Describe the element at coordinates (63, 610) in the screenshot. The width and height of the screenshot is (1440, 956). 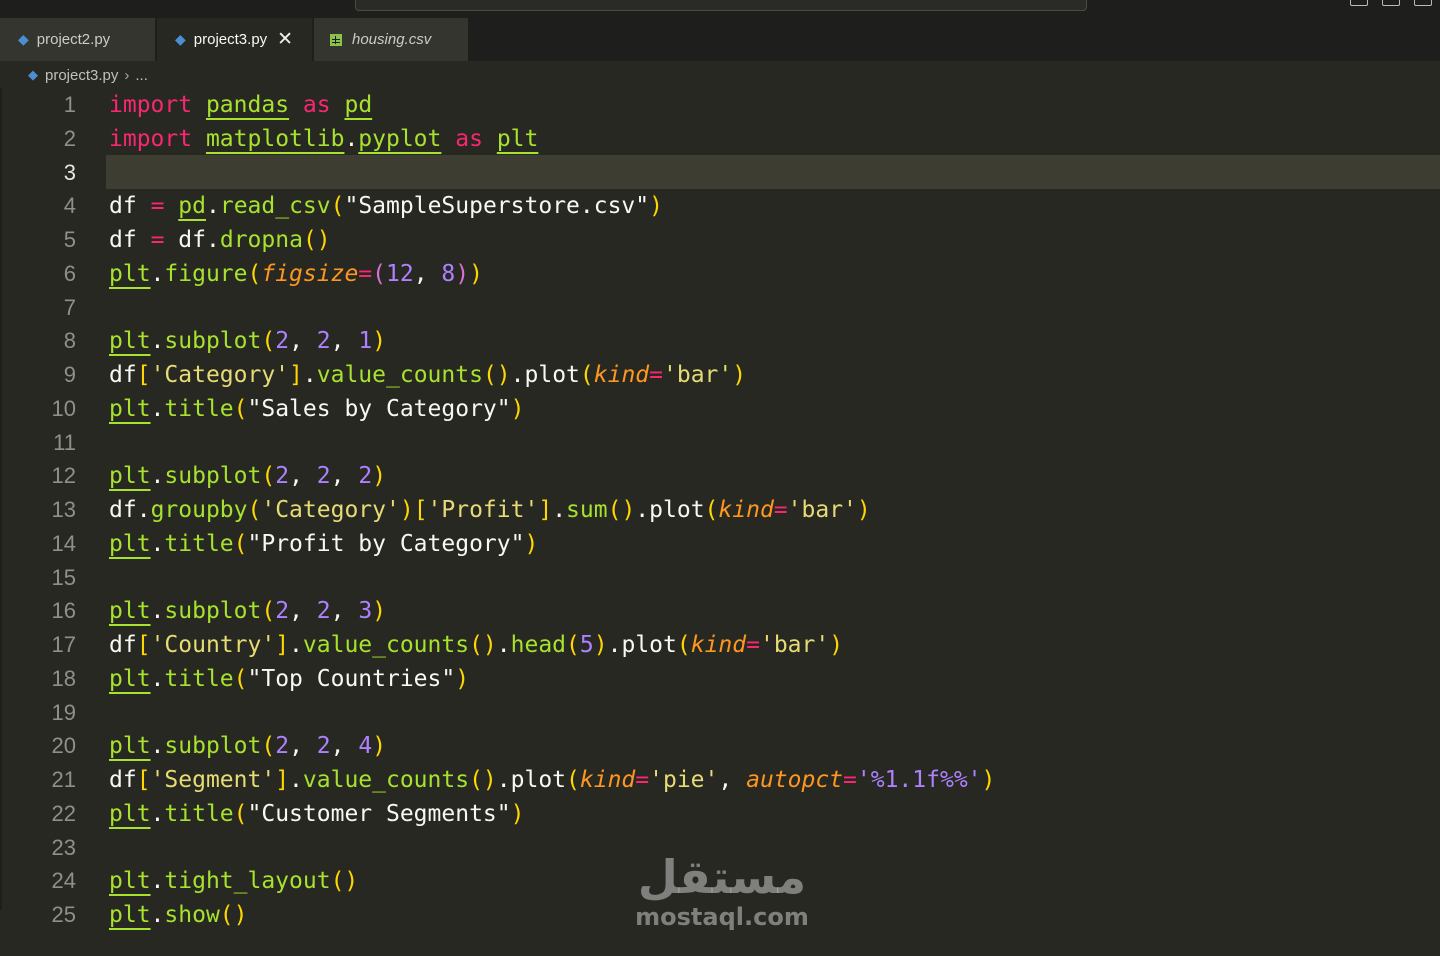
I see `line-number: 16` at that location.